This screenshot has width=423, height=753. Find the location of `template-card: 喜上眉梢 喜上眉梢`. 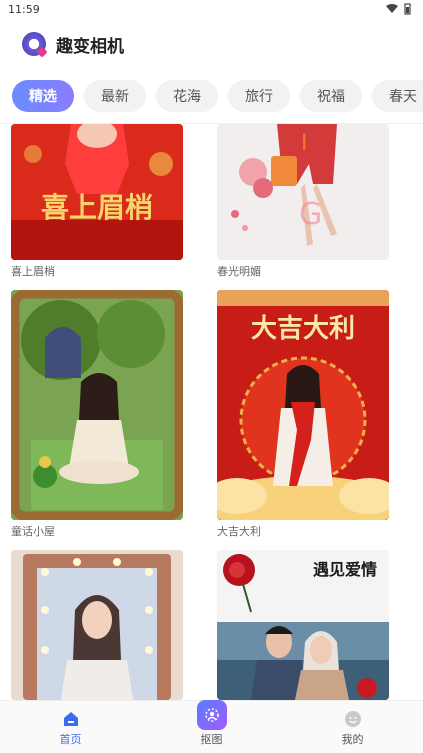

template-card: 喜上眉梢 喜上眉梢 is located at coordinates (97, 202).